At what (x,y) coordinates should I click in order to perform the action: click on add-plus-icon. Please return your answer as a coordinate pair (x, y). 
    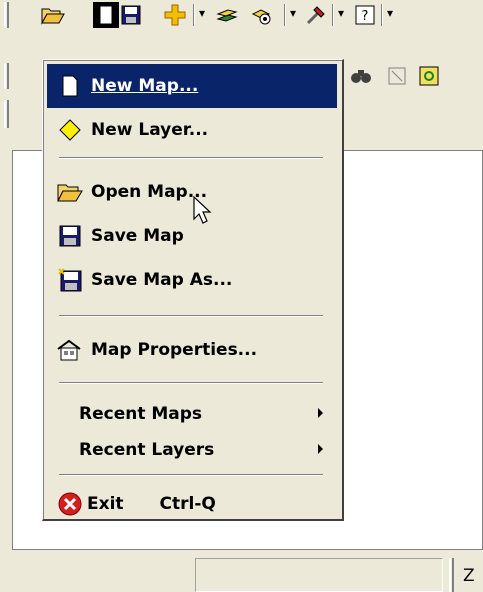
    Looking at the image, I should click on (175, 15).